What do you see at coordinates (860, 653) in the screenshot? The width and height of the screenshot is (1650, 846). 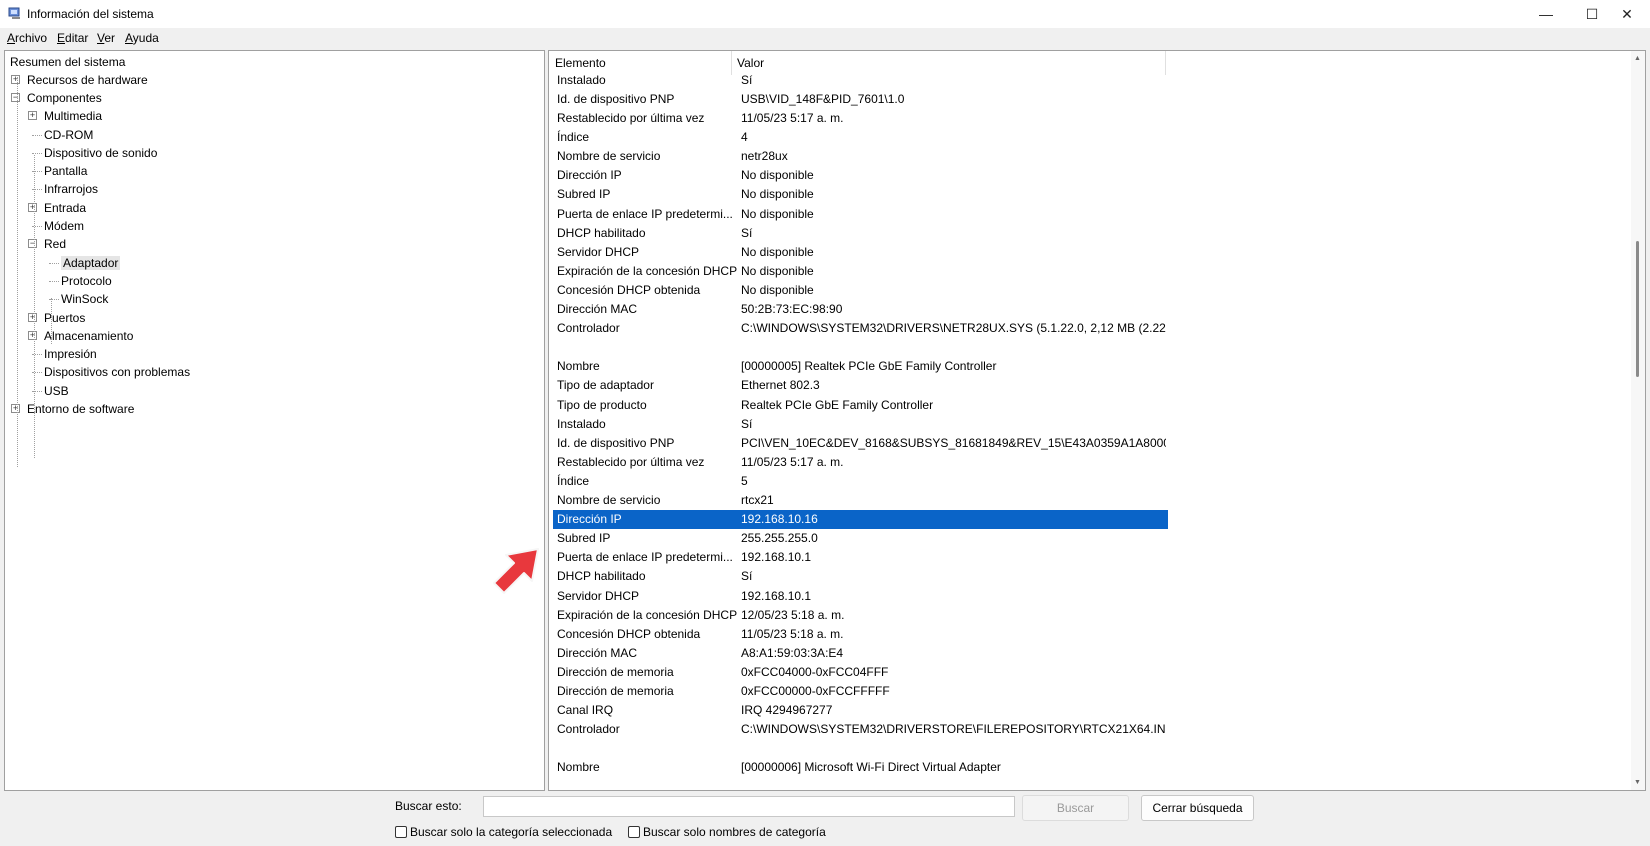 I see `list-row: Dirección MAC A8:A1:59:03:3A:E4` at bounding box center [860, 653].